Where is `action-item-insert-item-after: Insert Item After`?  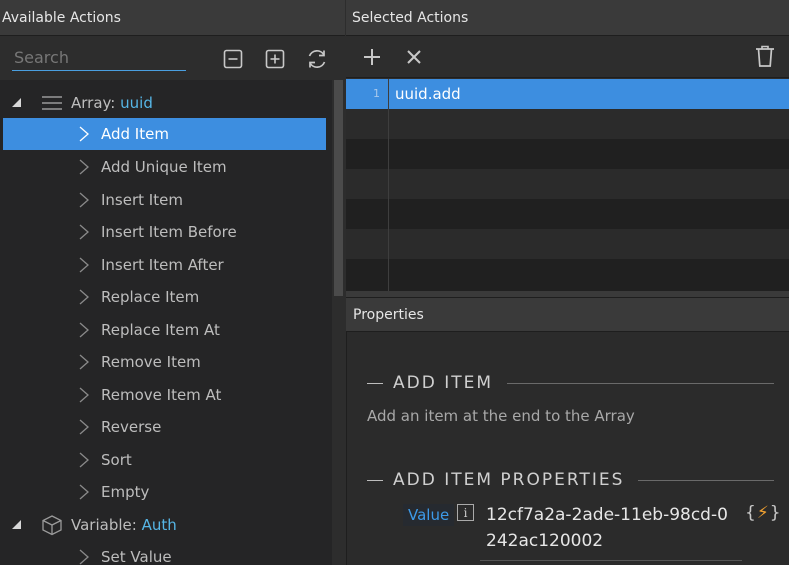
action-item-insert-item-after: Insert Item After is located at coordinates (166, 265).